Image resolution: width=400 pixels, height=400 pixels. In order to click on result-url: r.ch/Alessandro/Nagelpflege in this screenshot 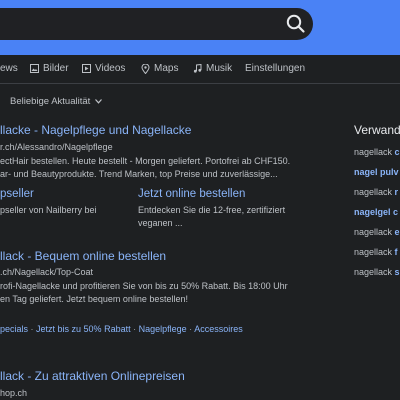, I will do `click(56, 147)`.